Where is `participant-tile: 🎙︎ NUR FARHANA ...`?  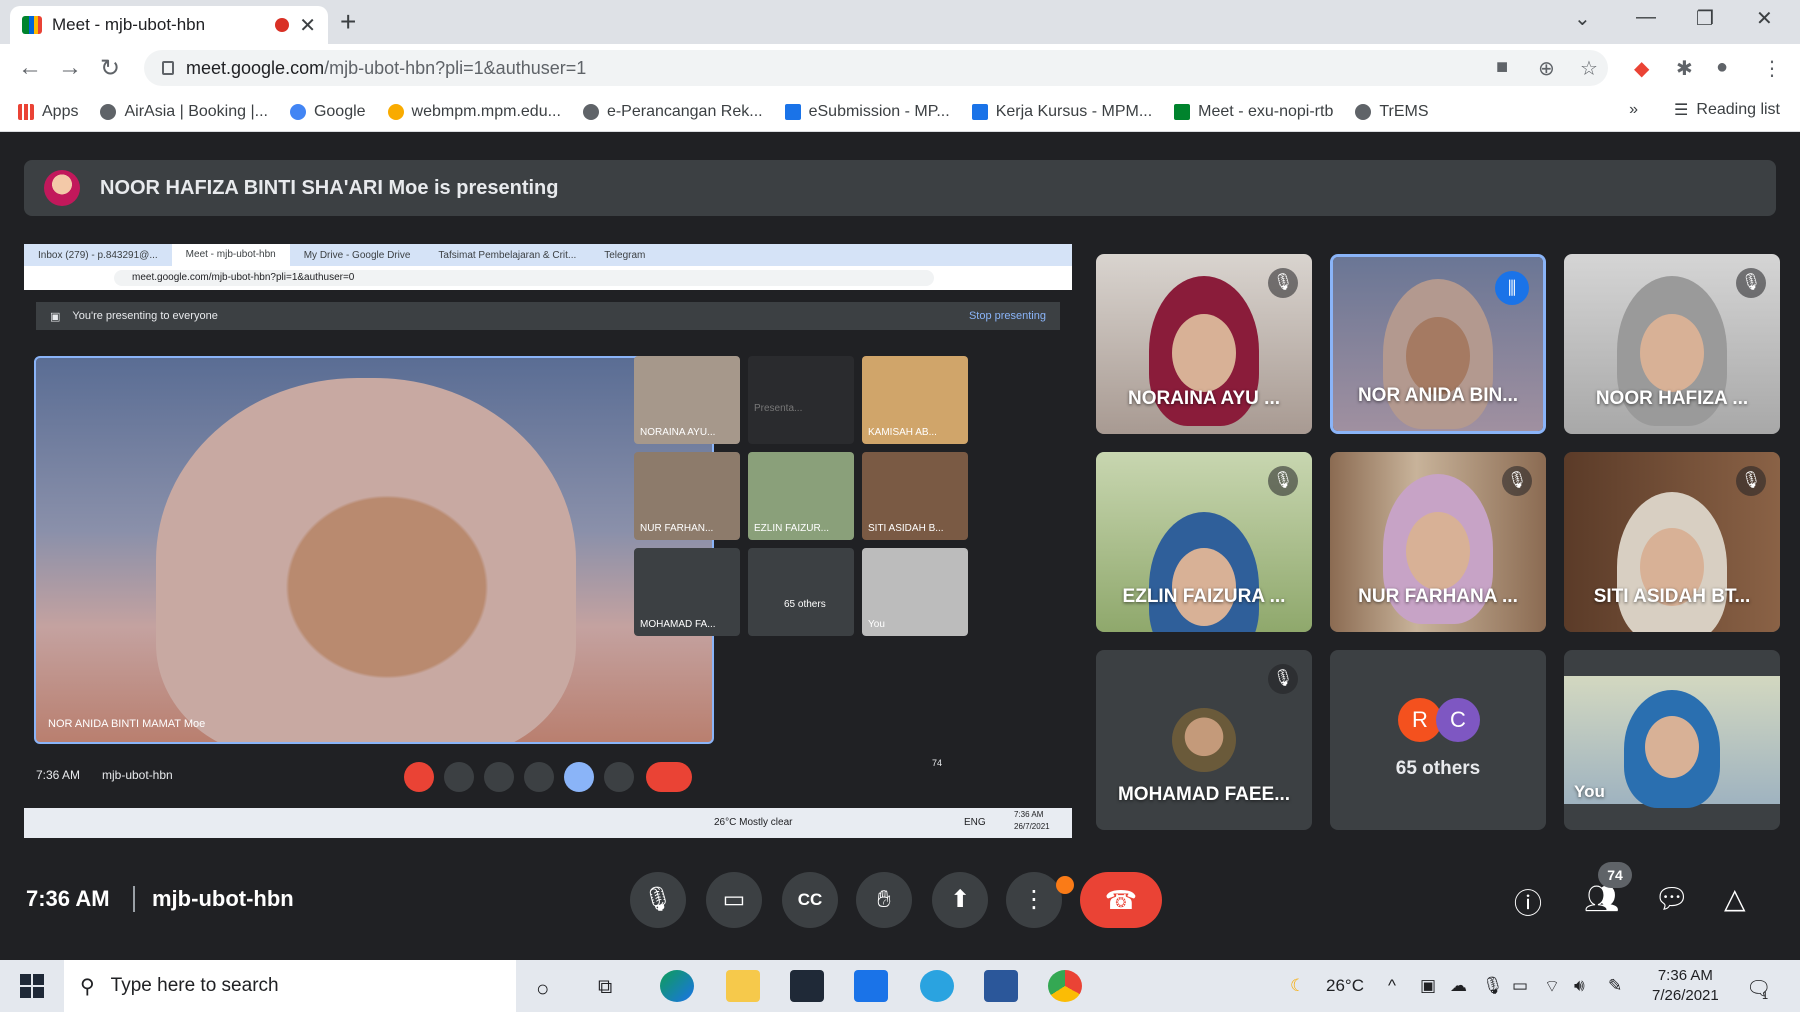
participant-tile: 🎙︎ NUR FARHANA ... is located at coordinates (1438, 542).